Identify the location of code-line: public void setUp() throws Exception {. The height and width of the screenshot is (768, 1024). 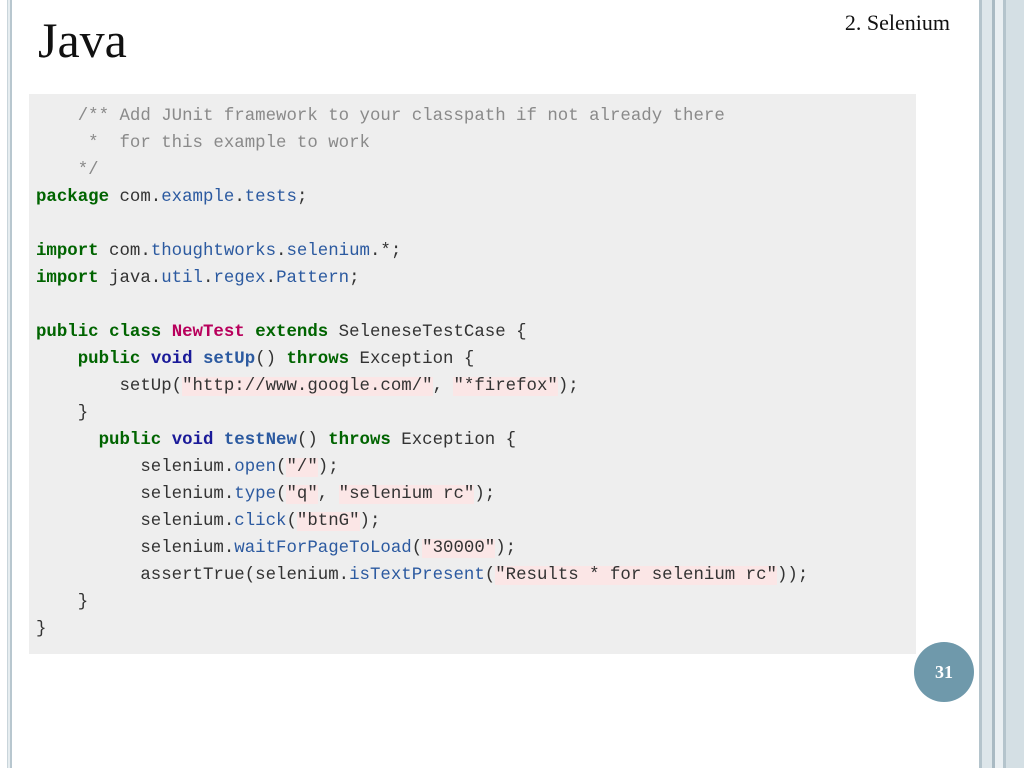
(276, 359).